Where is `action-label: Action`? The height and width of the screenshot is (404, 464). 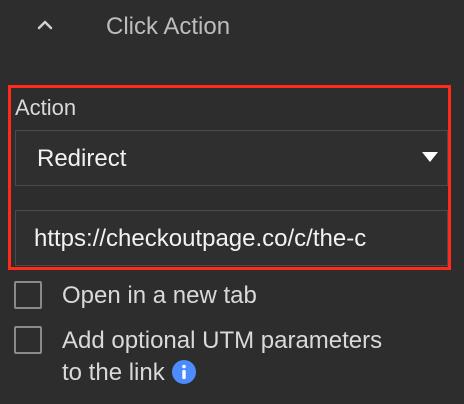
action-label: Action is located at coordinates (46, 107).